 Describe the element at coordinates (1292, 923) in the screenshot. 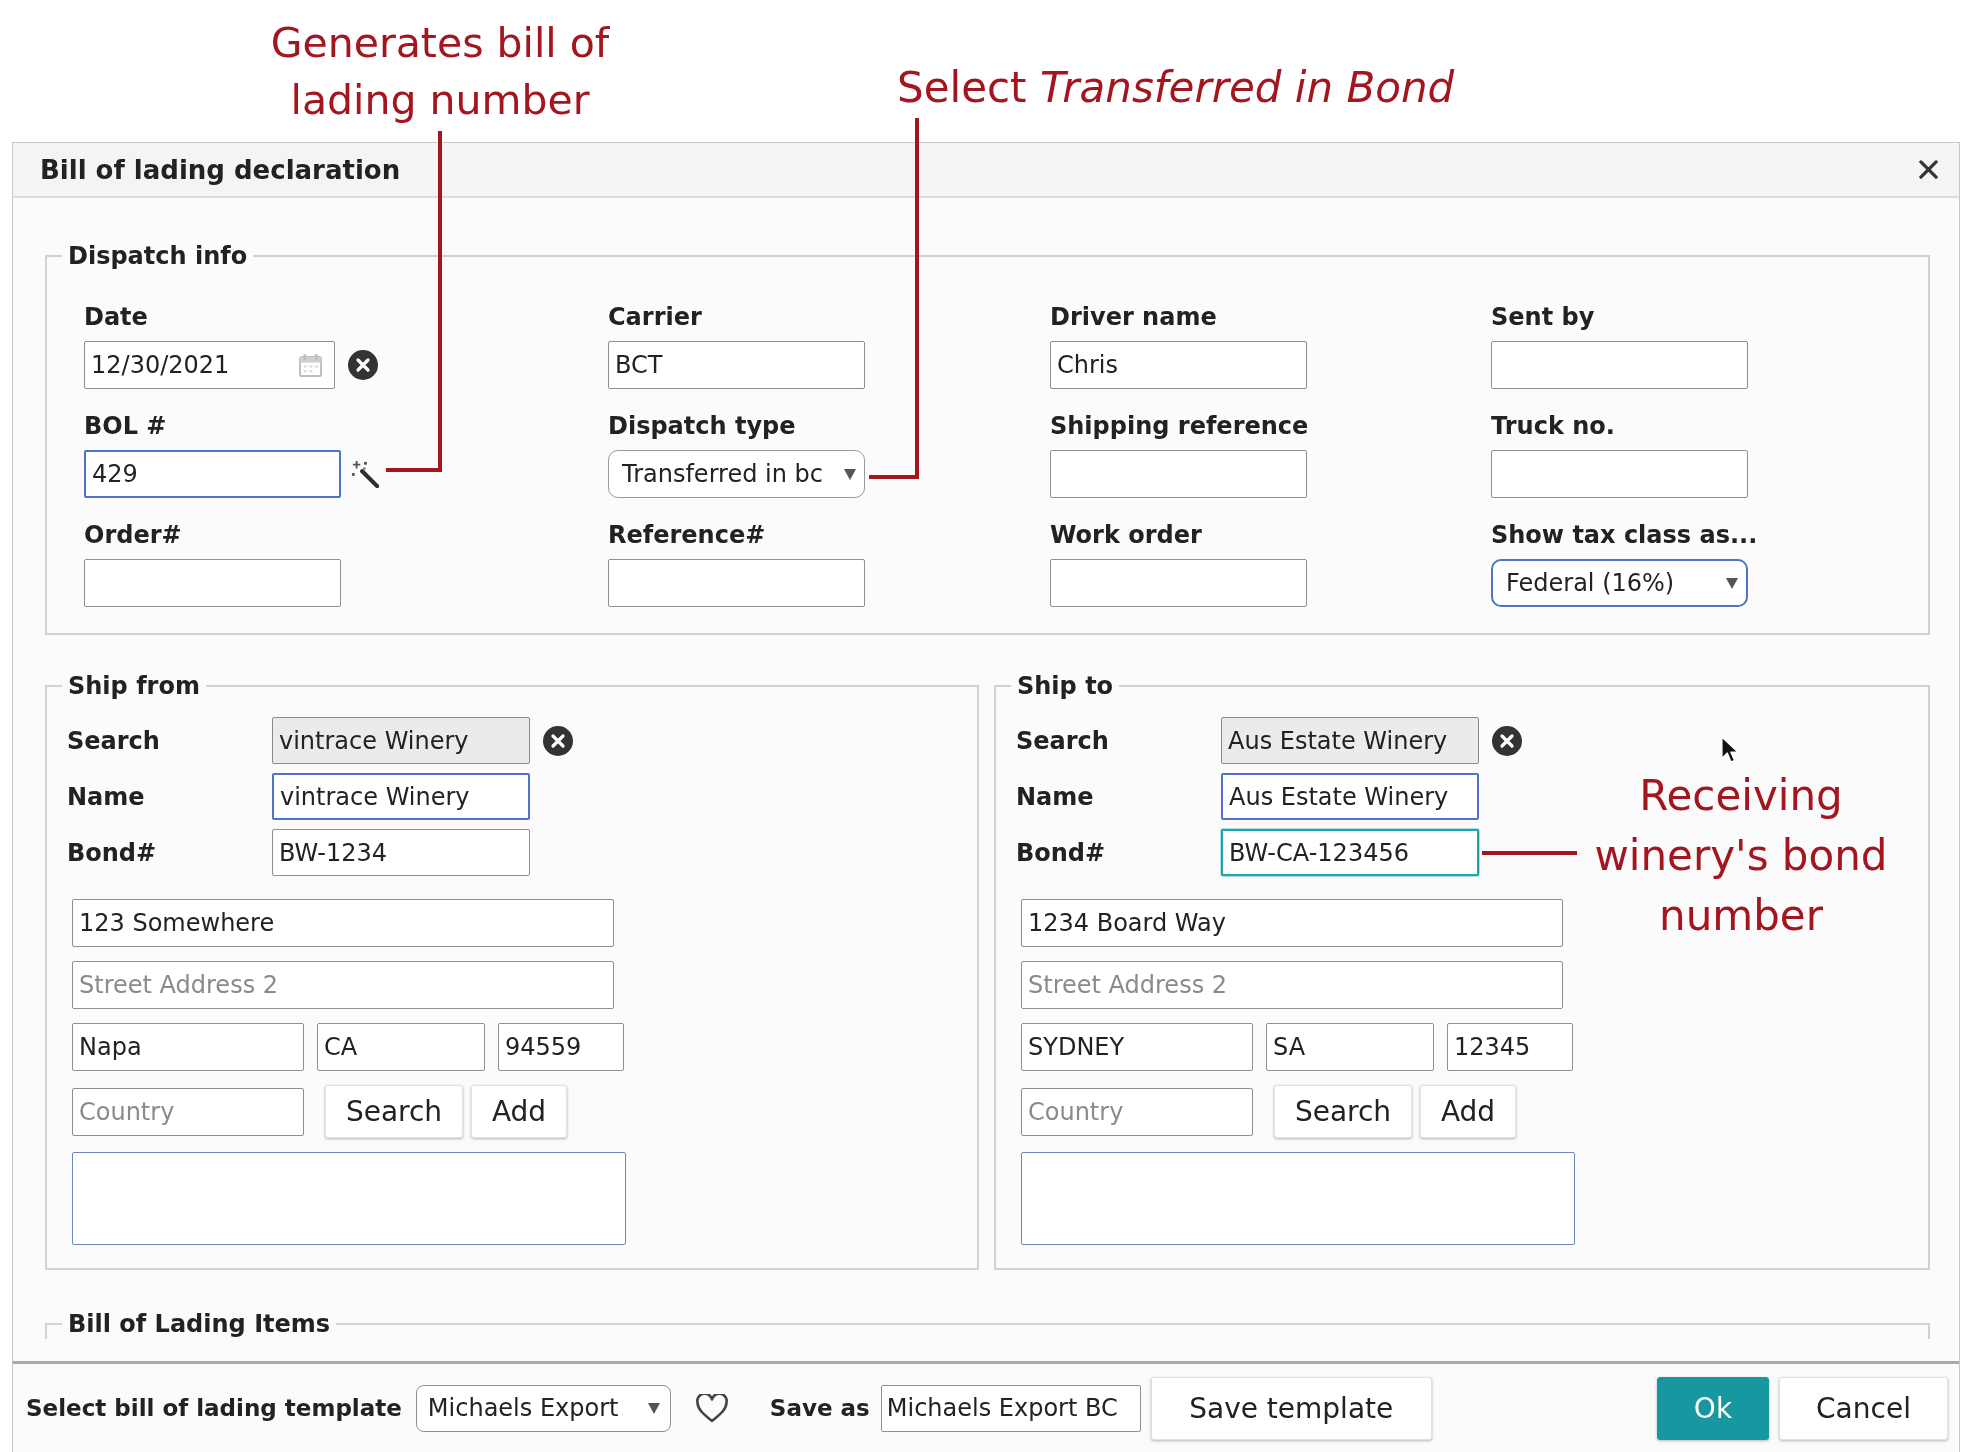

I see `address-field: 1234 Board Way` at that location.